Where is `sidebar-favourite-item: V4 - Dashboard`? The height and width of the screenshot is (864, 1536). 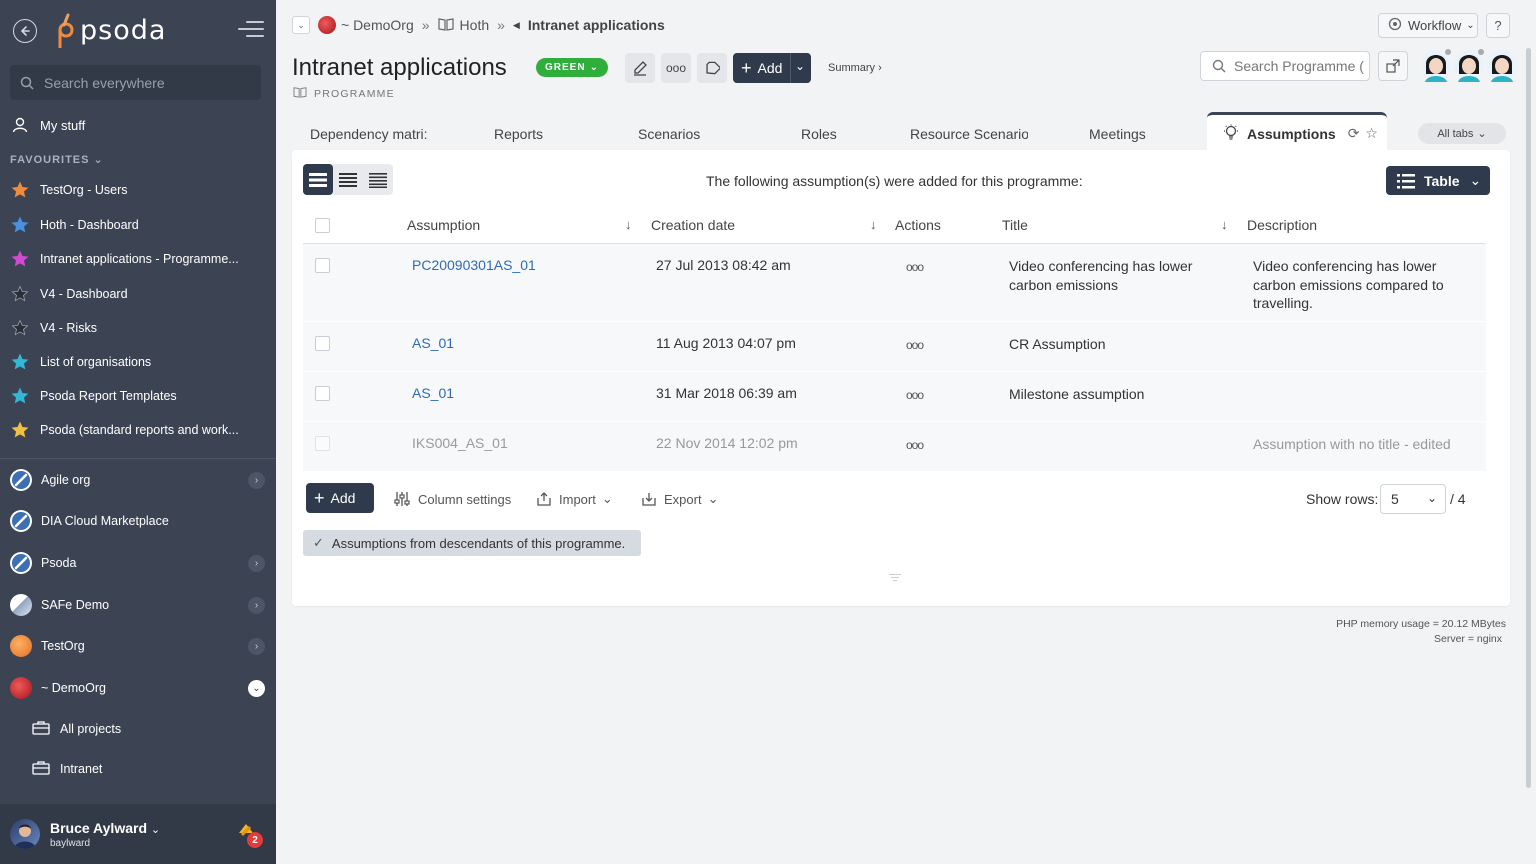
sidebar-favourite-item: V4 - Dashboard is located at coordinates (138, 294).